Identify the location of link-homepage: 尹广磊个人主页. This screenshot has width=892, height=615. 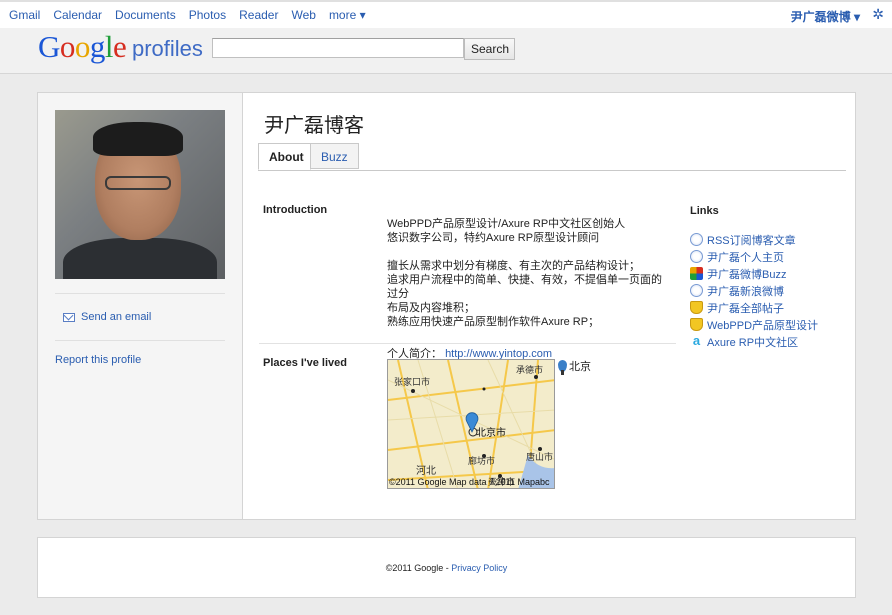
(745, 257).